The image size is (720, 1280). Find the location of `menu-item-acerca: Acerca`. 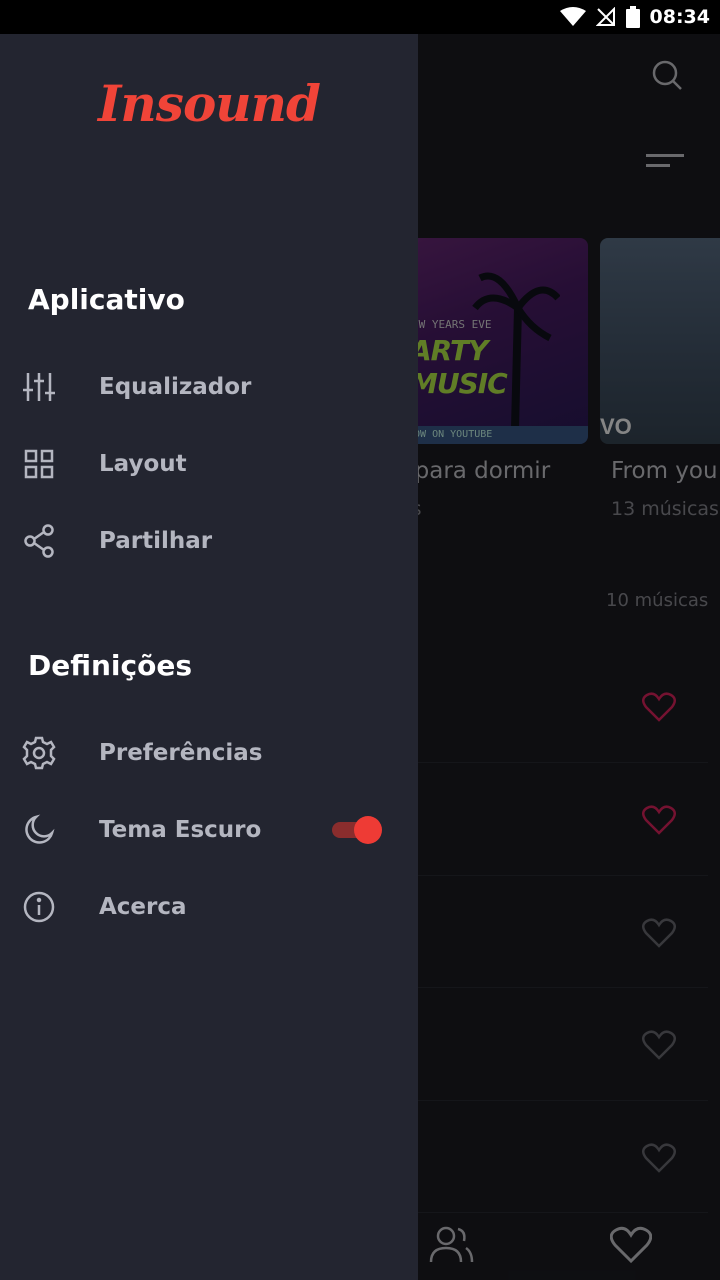

menu-item-acerca: Acerca is located at coordinates (209, 907).